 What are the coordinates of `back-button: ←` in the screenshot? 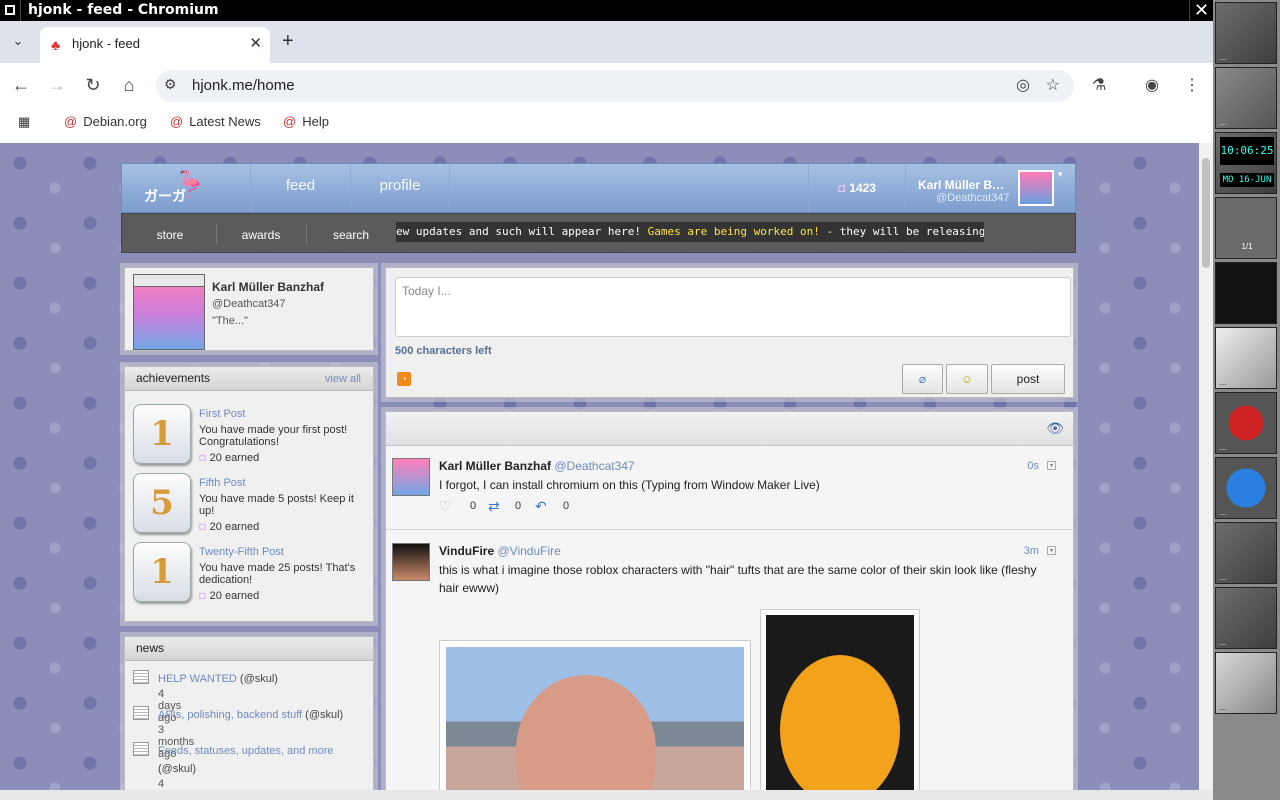 It's located at (21, 85).